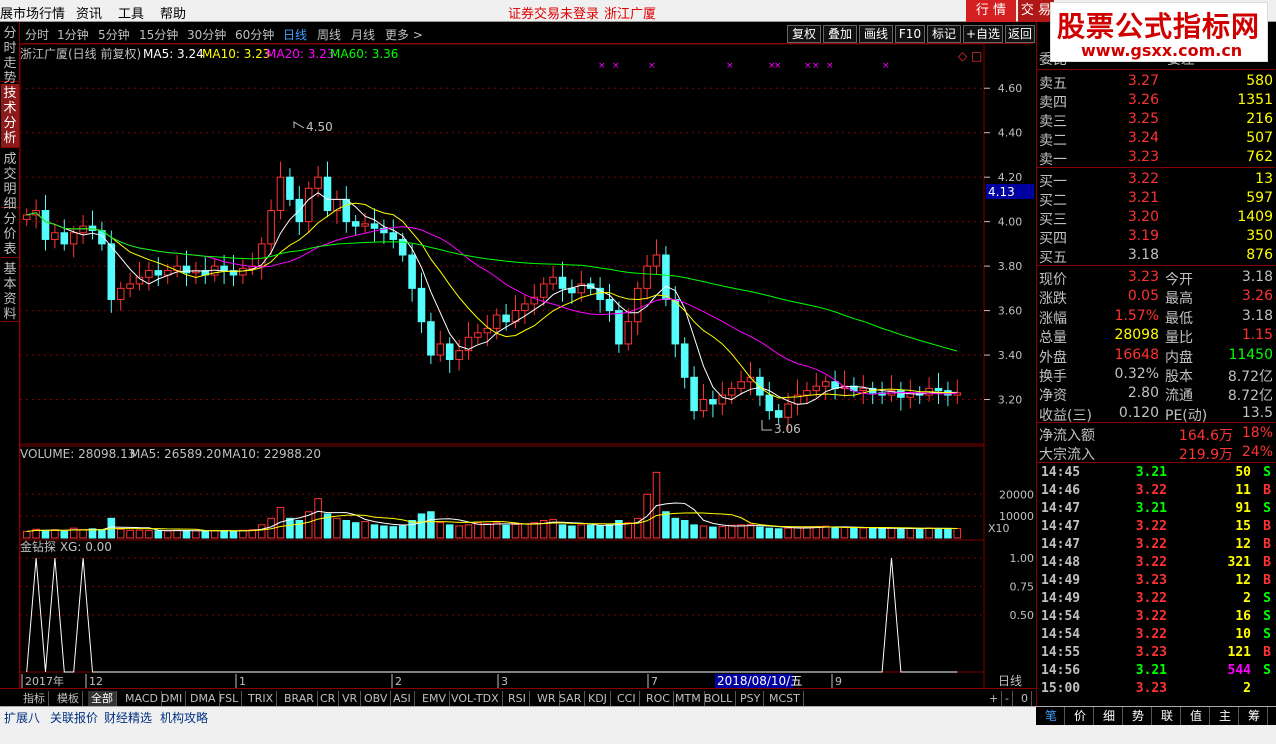 This screenshot has height=744, width=1276. What do you see at coordinates (1179, 318) in the screenshot?
I see `stat-label: 最低` at bounding box center [1179, 318].